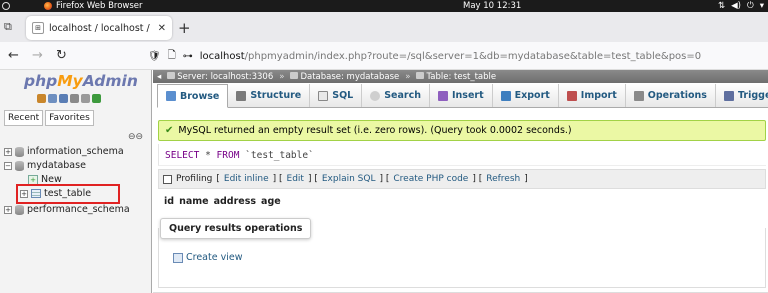 The width and height of the screenshot is (768, 293). Describe the element at coordinates (396, 95) in the screenshot. I see `tab-search: Search` at that location.